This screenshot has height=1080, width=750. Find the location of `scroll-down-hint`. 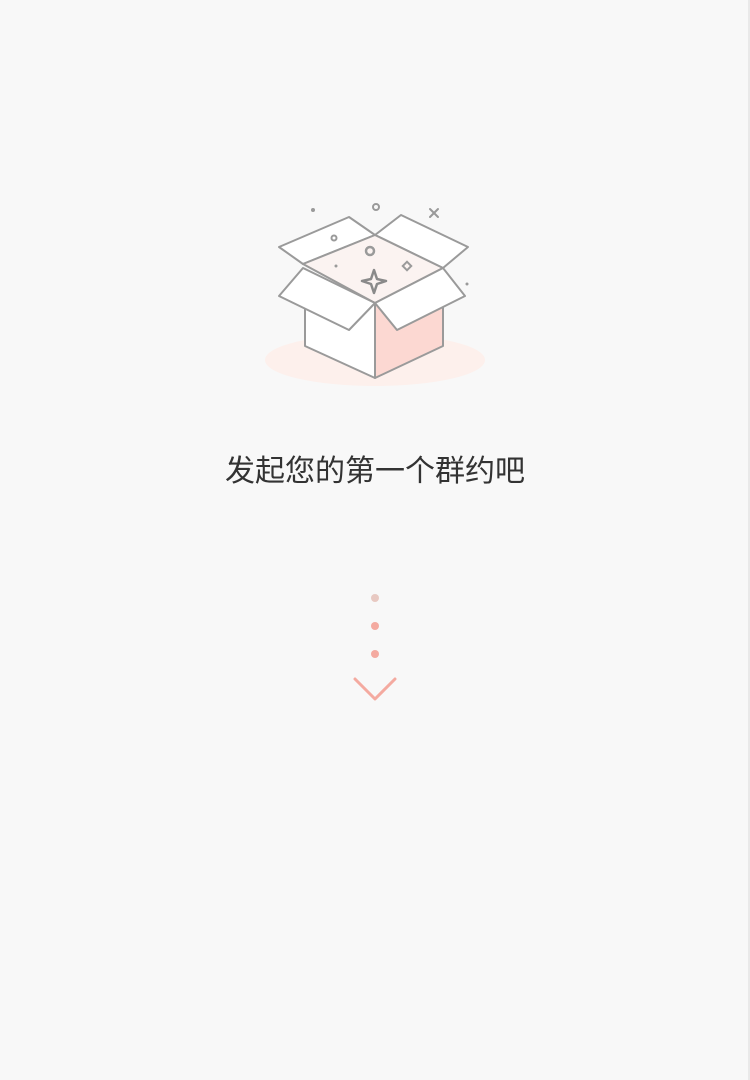

scroll-down-hint is located at coordinates (375, 647).